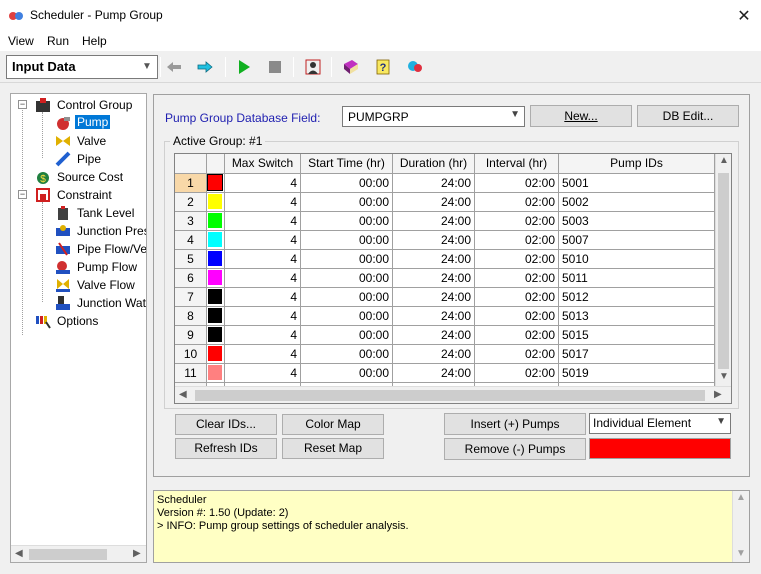 This screenshot has width=761, height=574. What do you see at coordinates (58, 41) in the screenshot?
I see `menu-run: Run` at bounding box center [58, 41].